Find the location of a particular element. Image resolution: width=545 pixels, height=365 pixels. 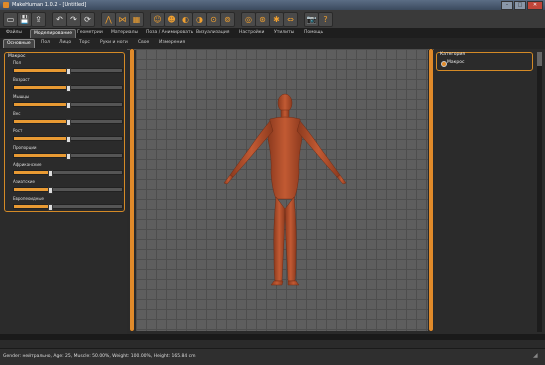

model-left-arm is located at coordinates (251, 149).